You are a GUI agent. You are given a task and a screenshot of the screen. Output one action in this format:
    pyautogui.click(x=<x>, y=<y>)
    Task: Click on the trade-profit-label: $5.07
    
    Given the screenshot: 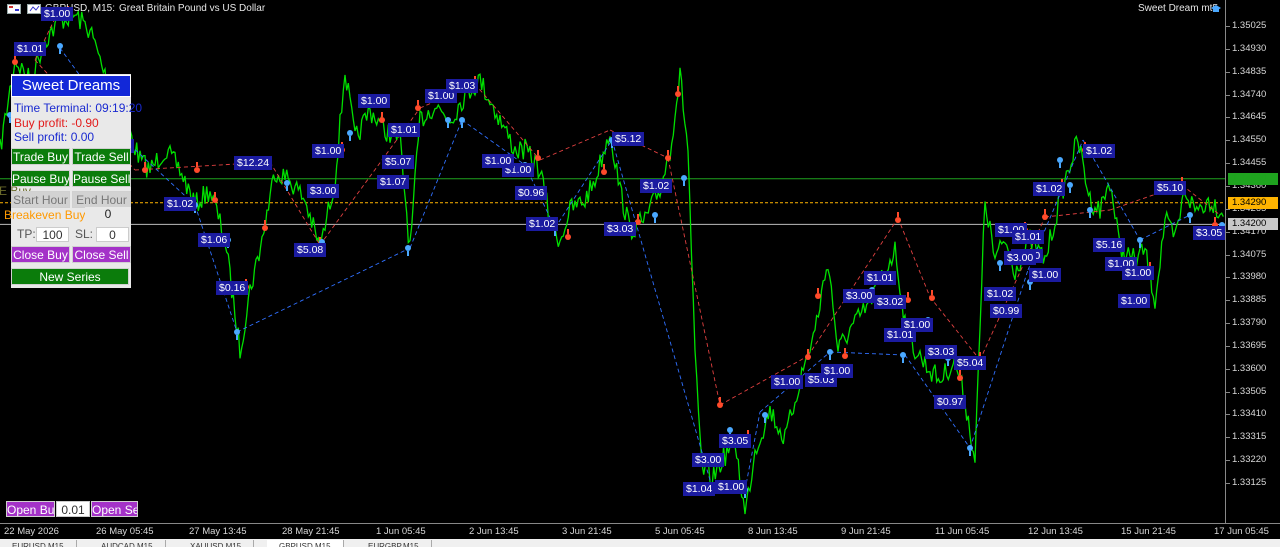 What is the action you would take?
    pyautogui.click(x=398, y=162)
    